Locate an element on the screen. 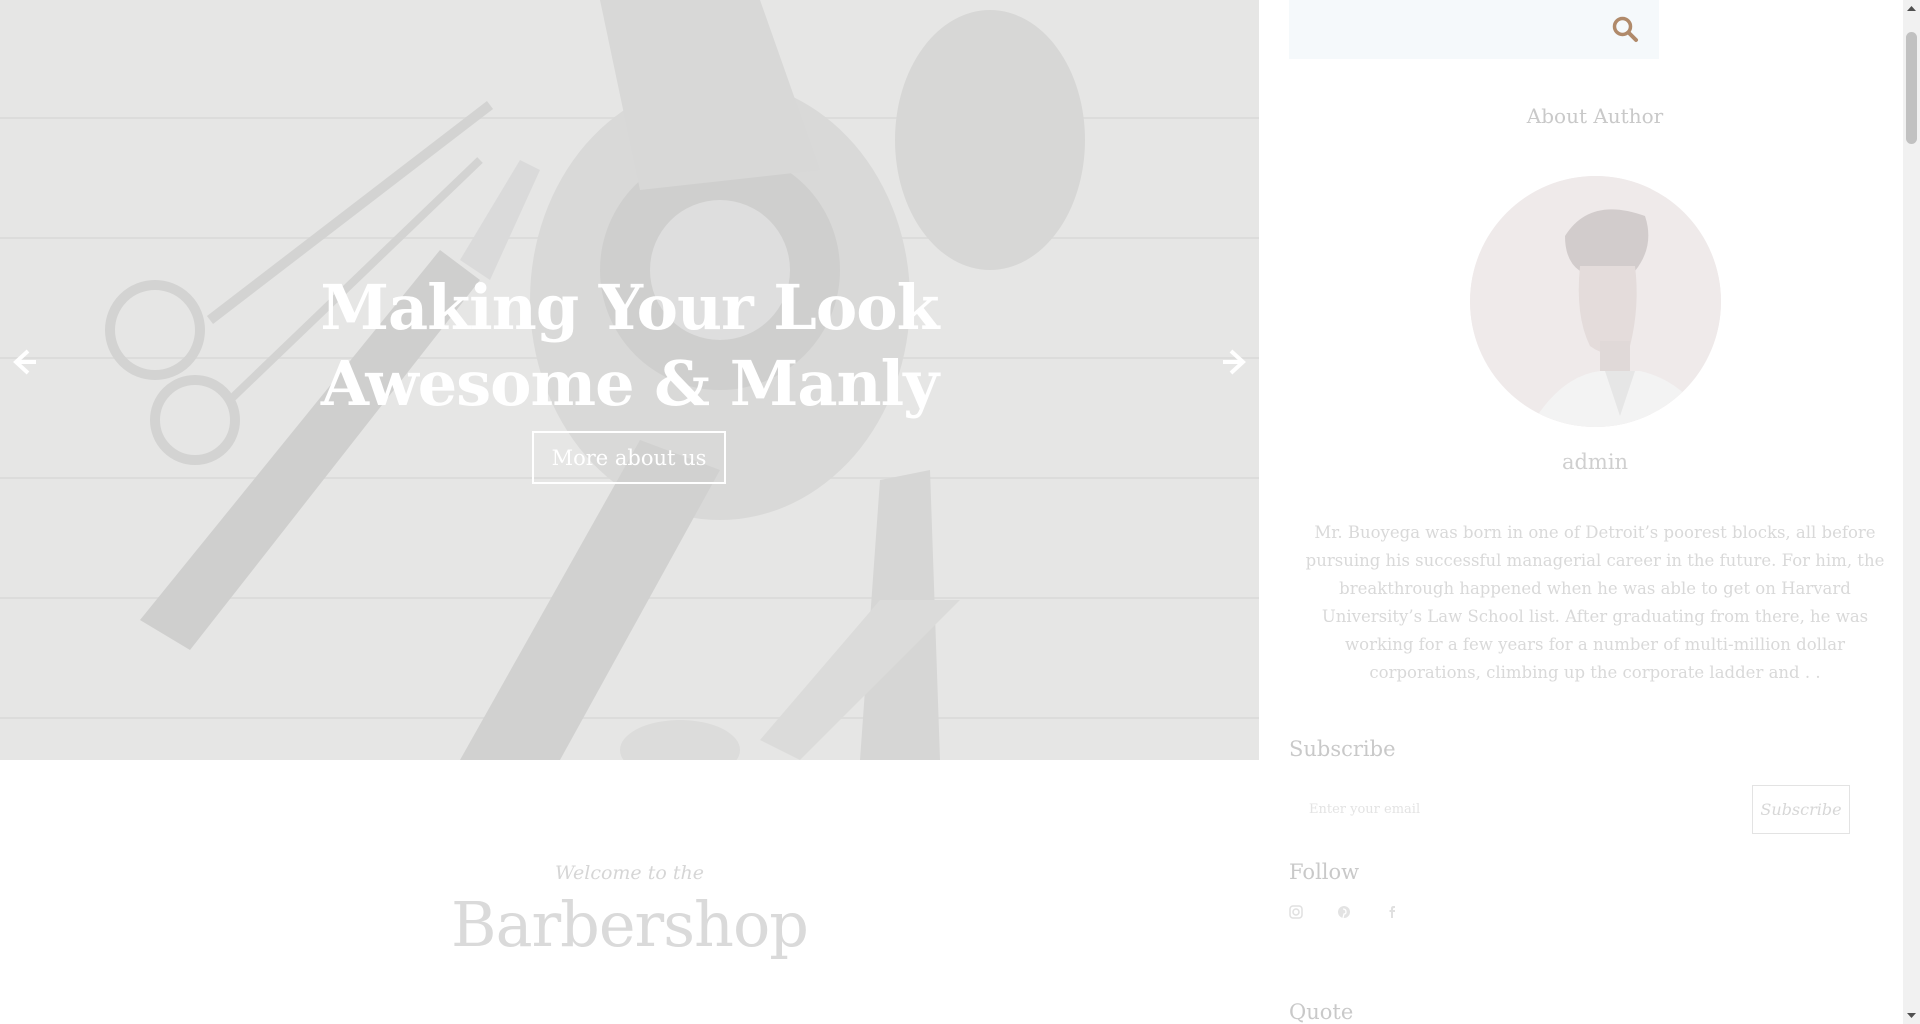  search-box is located at coordinates (1474, 29).